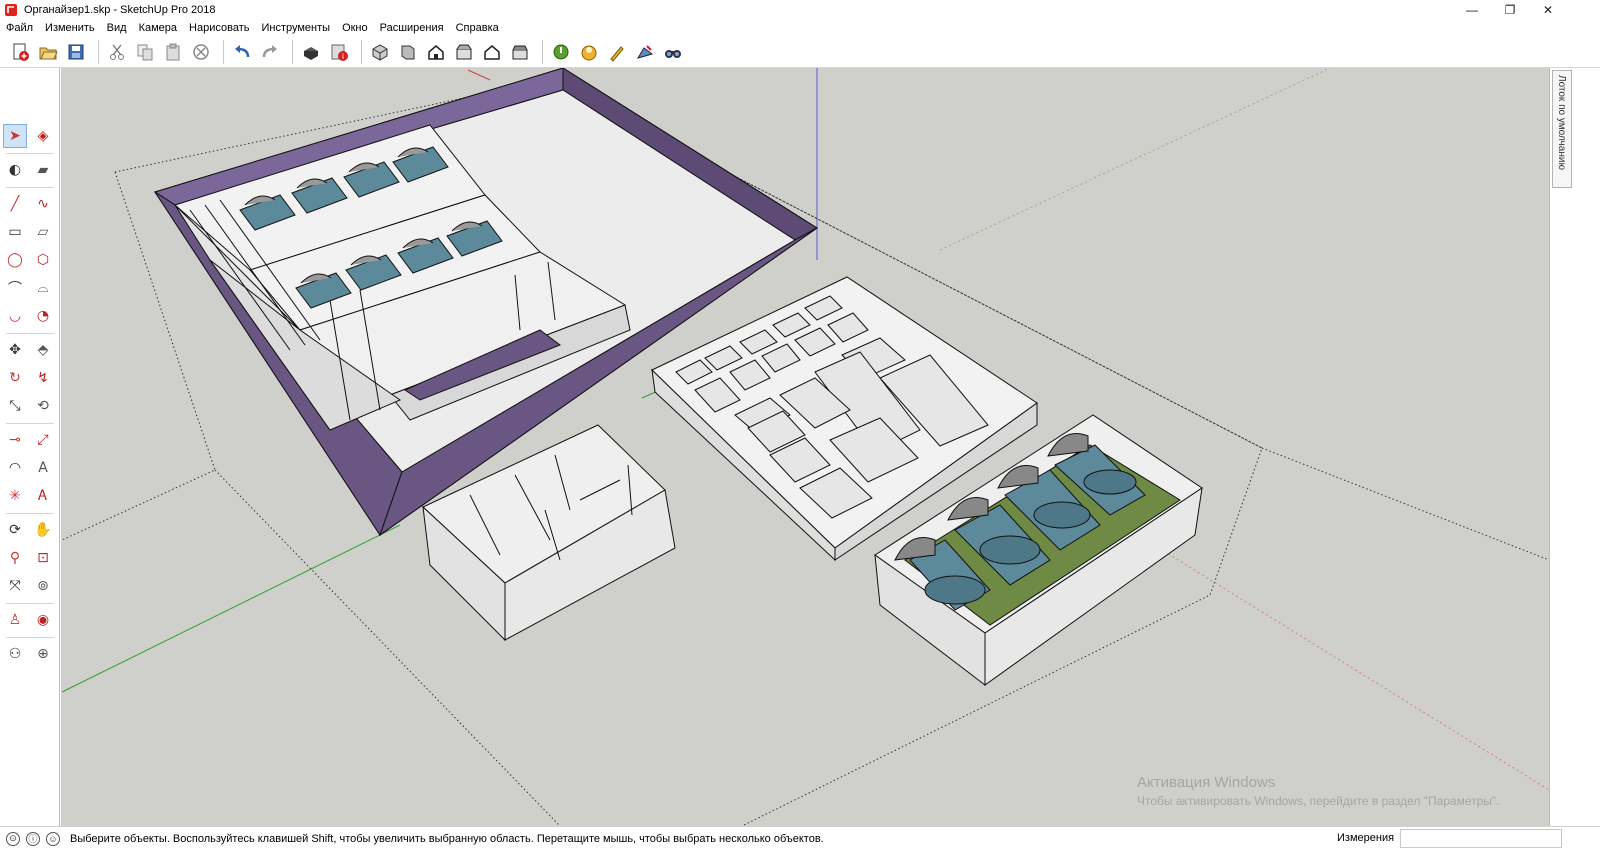  What do you see at coordinates (15, 136) in the screenshot?
I see `select-icon: ➤` at bounding box center [15, 136].